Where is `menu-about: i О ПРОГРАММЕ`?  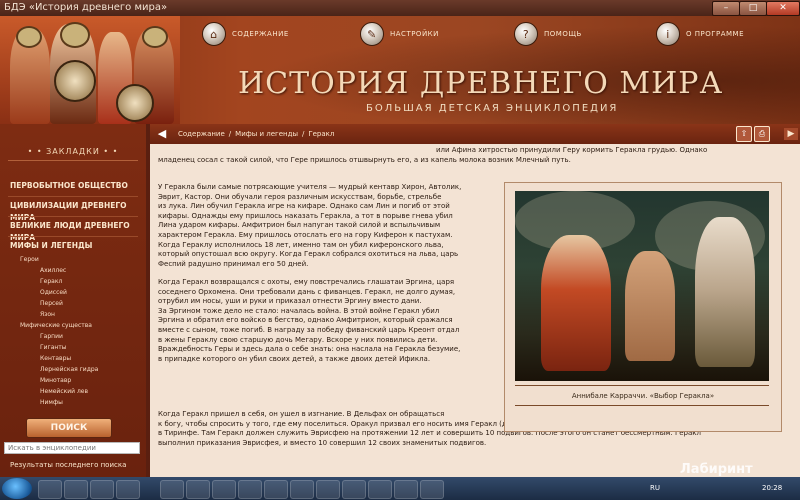
menu-about: i О ПРОГРАММЕ is located at coordinates (700, 34).